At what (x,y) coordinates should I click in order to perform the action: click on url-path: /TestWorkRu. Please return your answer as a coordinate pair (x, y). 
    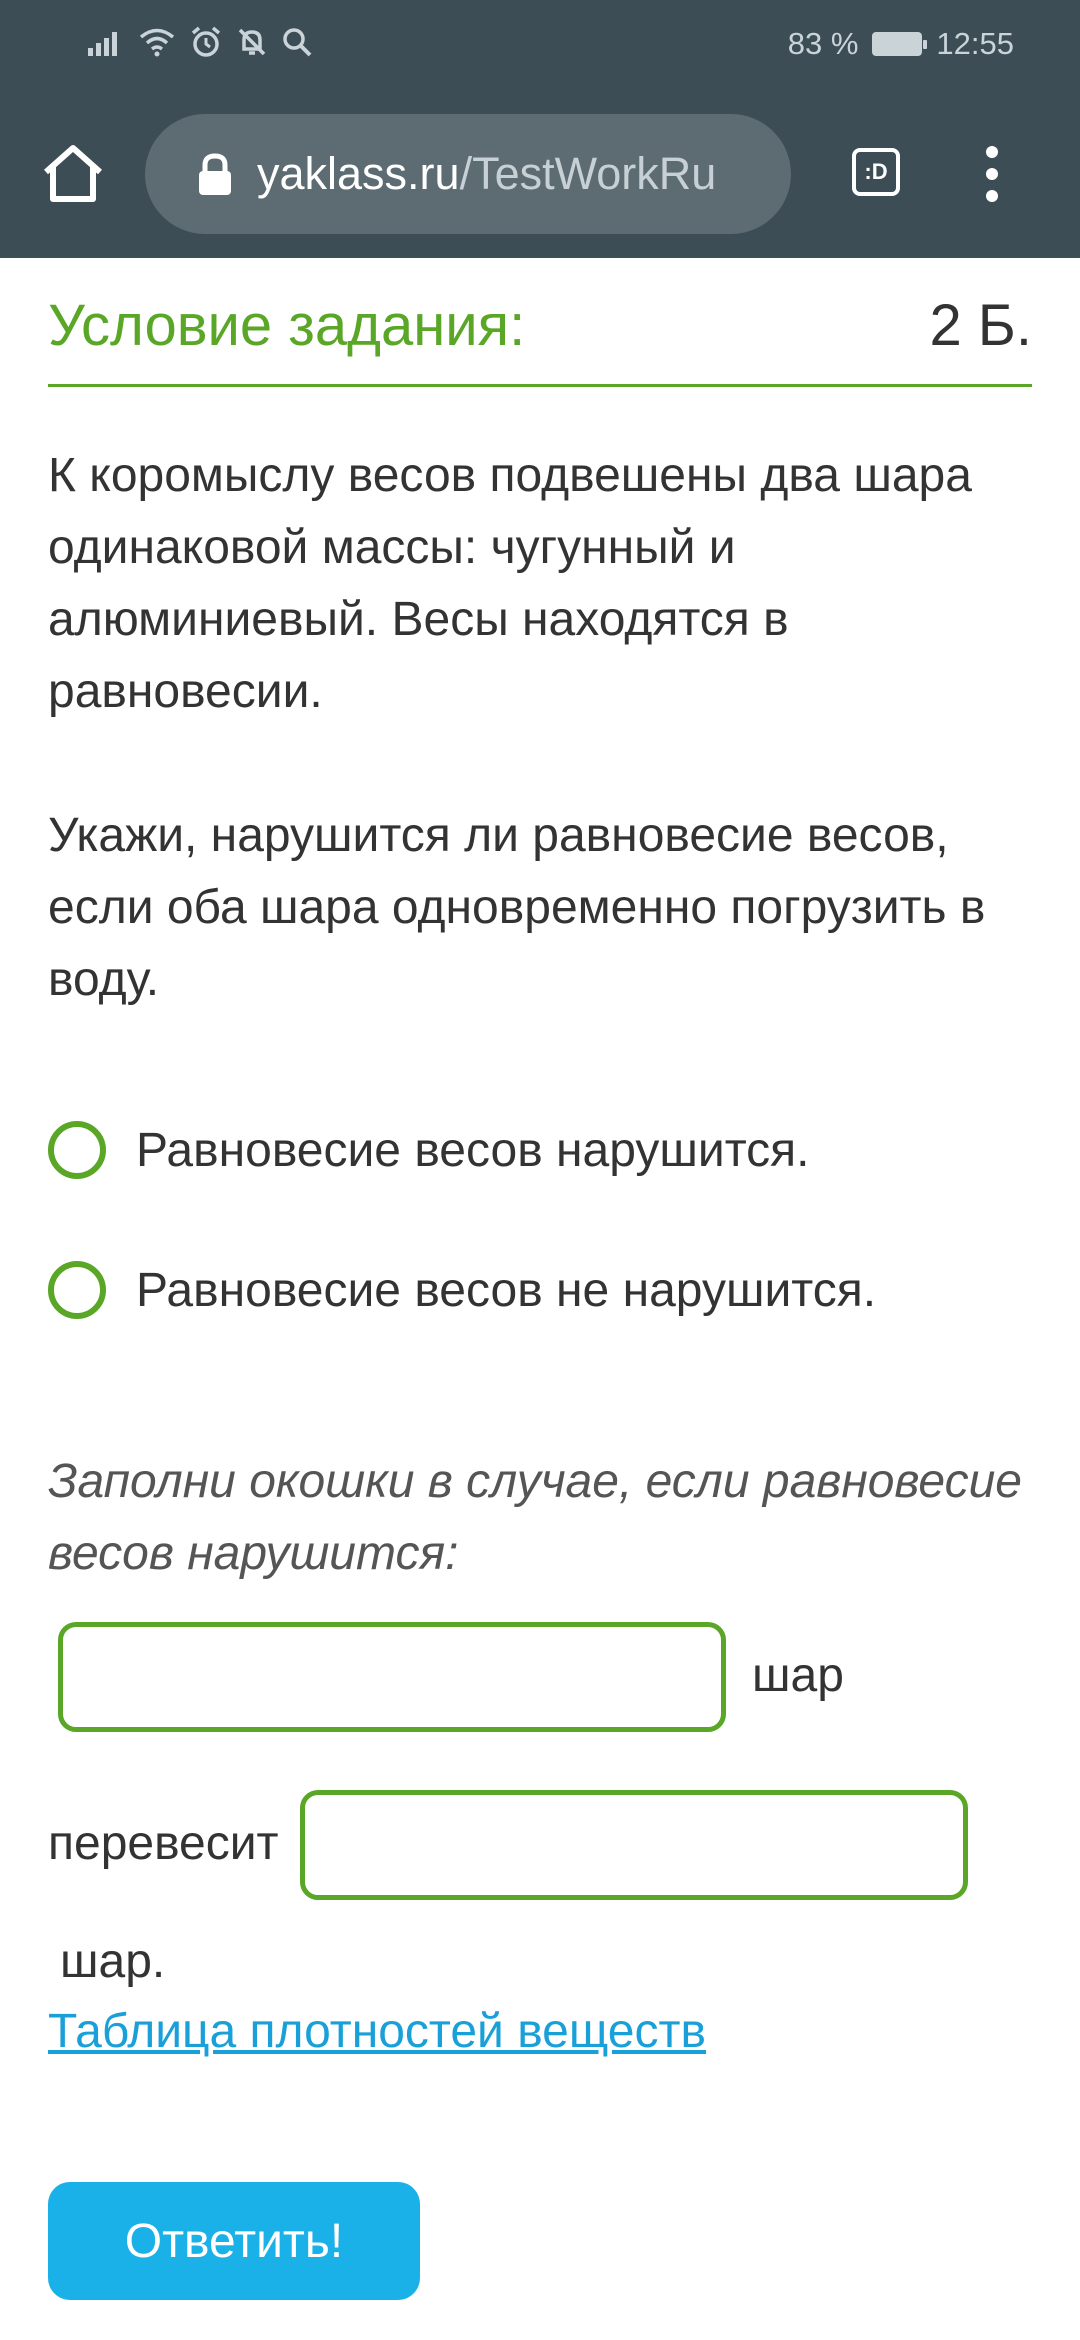
    Looking at the image, I should click on (588, 173).